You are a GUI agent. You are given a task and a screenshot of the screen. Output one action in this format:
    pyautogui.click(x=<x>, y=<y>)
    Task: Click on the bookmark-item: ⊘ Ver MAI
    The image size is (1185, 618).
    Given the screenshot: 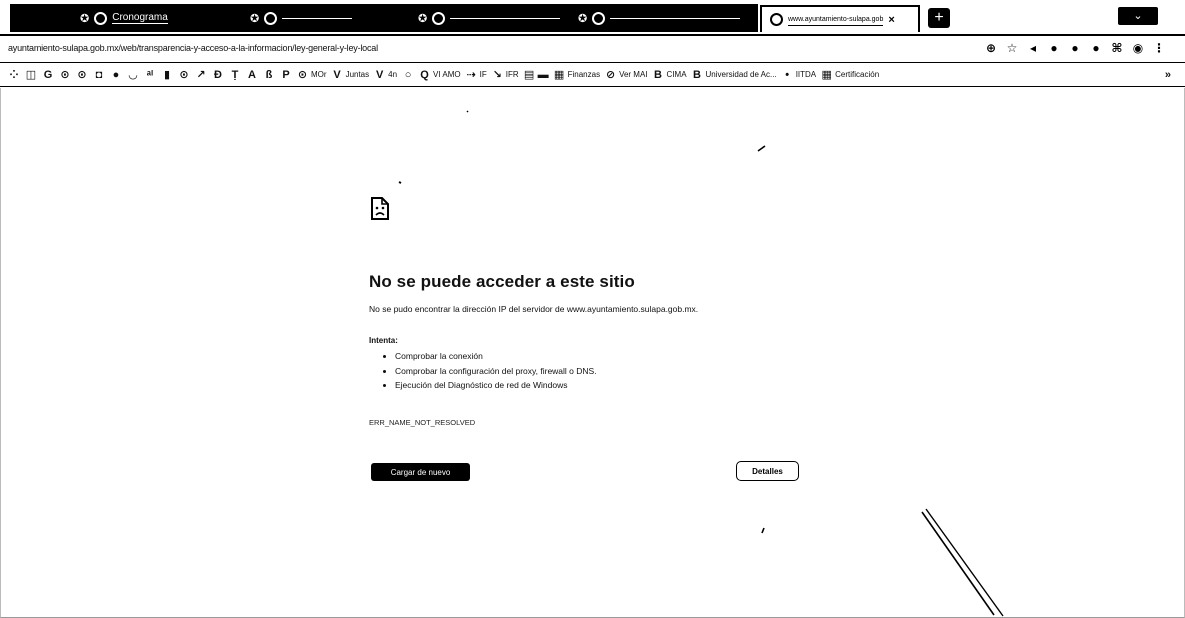 What is the action you would take?
    pyautogui.click(x=626, y=74)
    